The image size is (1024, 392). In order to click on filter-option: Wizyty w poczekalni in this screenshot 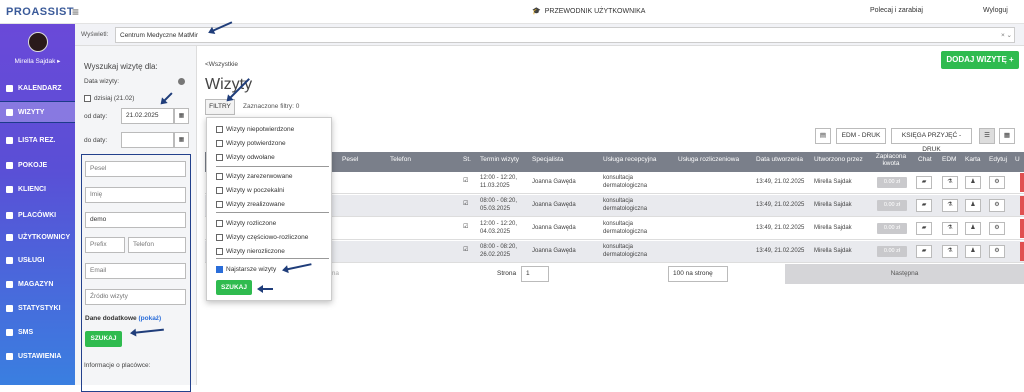, I will do `click(250, 190)`.